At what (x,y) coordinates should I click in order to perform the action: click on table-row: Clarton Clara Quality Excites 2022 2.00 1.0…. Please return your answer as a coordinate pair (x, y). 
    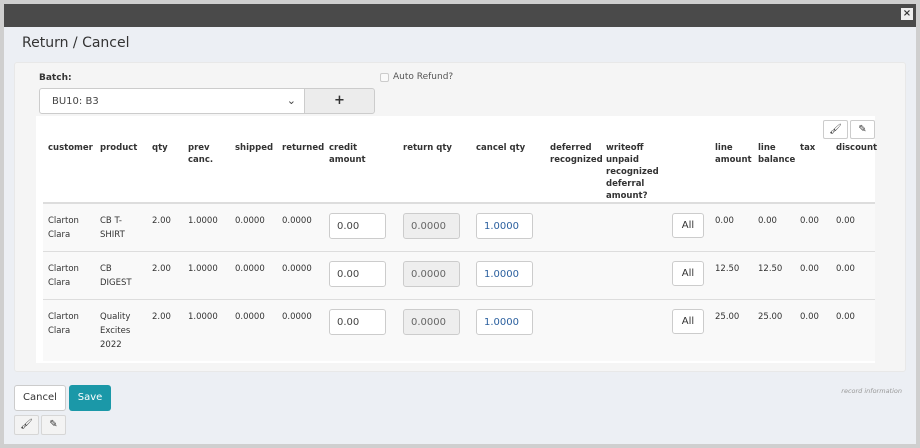
    Looking at the image, I should click on (459, 330).